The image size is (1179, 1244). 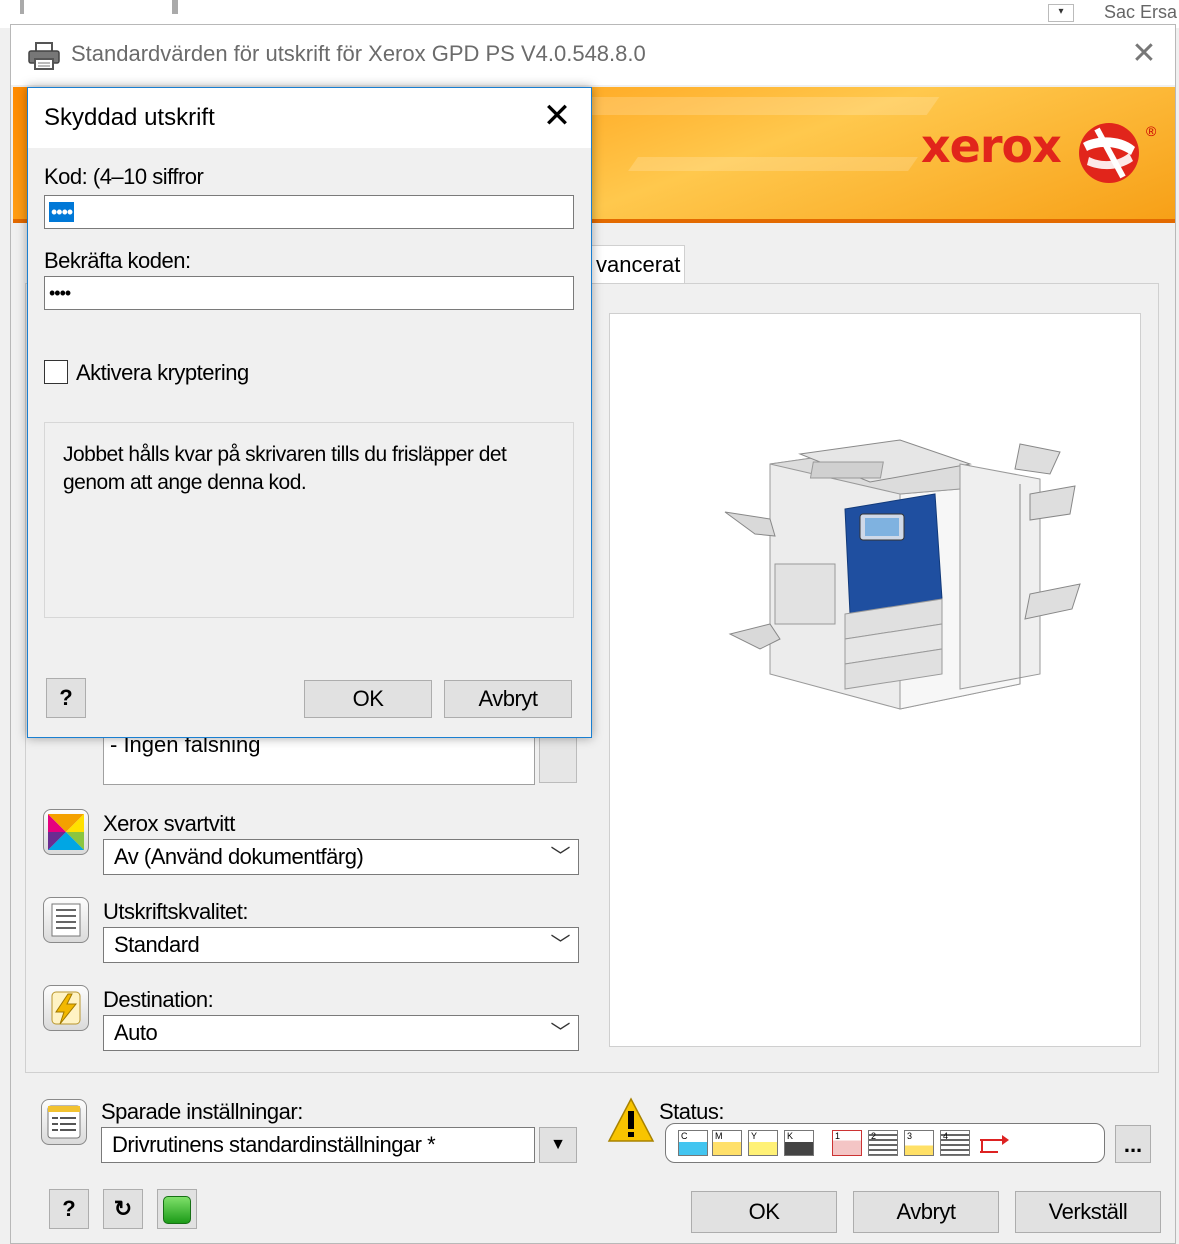 I want to click on color-mode-select: Av (Använd dokumentfärg) ﹀, so click(x=341, y=857).